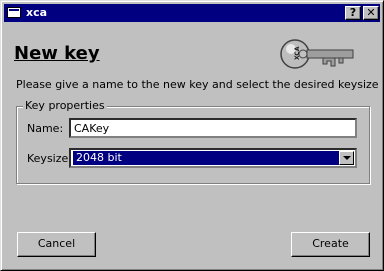 The image size is (384, 271). What do you see at coordinates (45, 128) in the screenshot?
I see `name-label: Name:` at bounding box center [45, 128].